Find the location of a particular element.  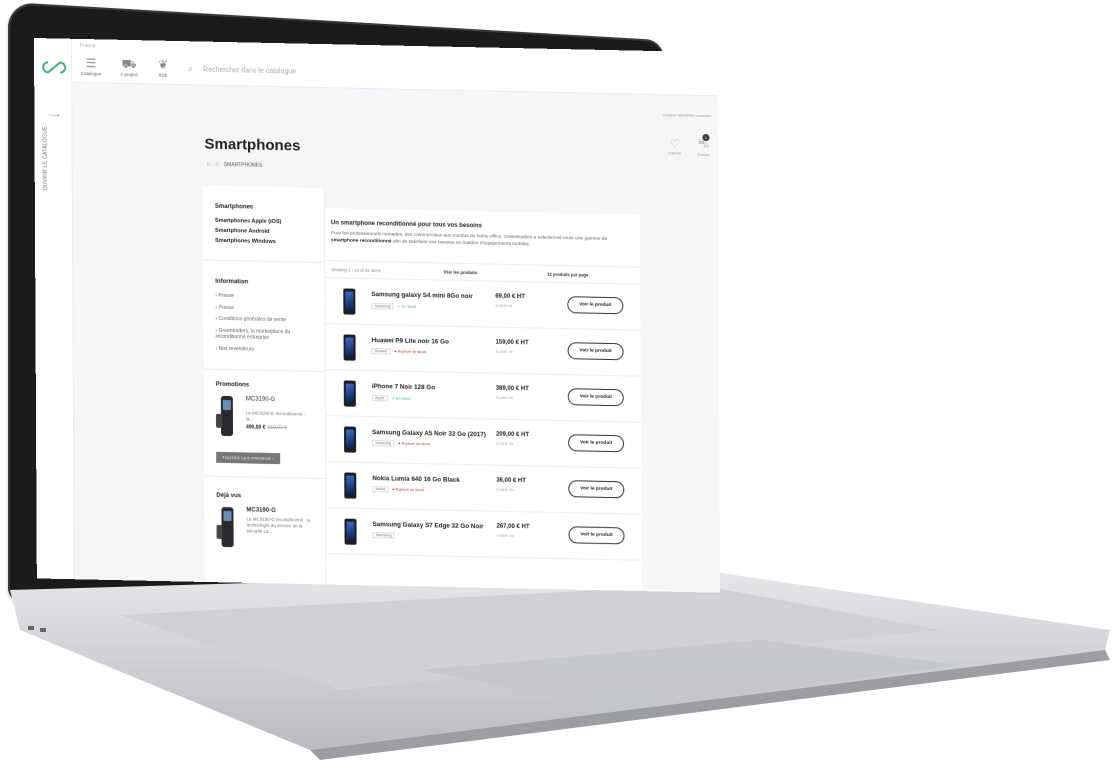

info-link: › Conditions générales de vente is located at coordinates (263, 320).